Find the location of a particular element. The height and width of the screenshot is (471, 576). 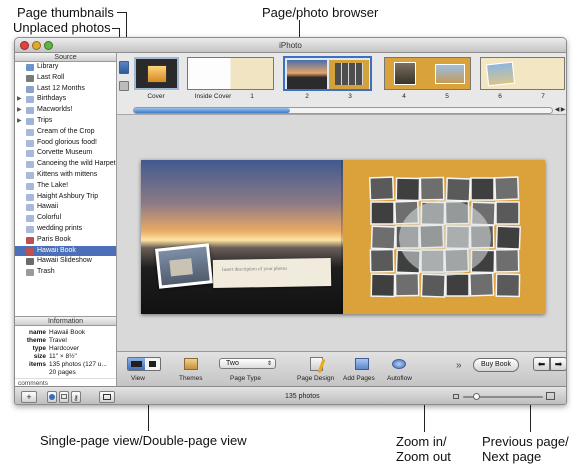

calendar-button is located at coordinates (64, 397).